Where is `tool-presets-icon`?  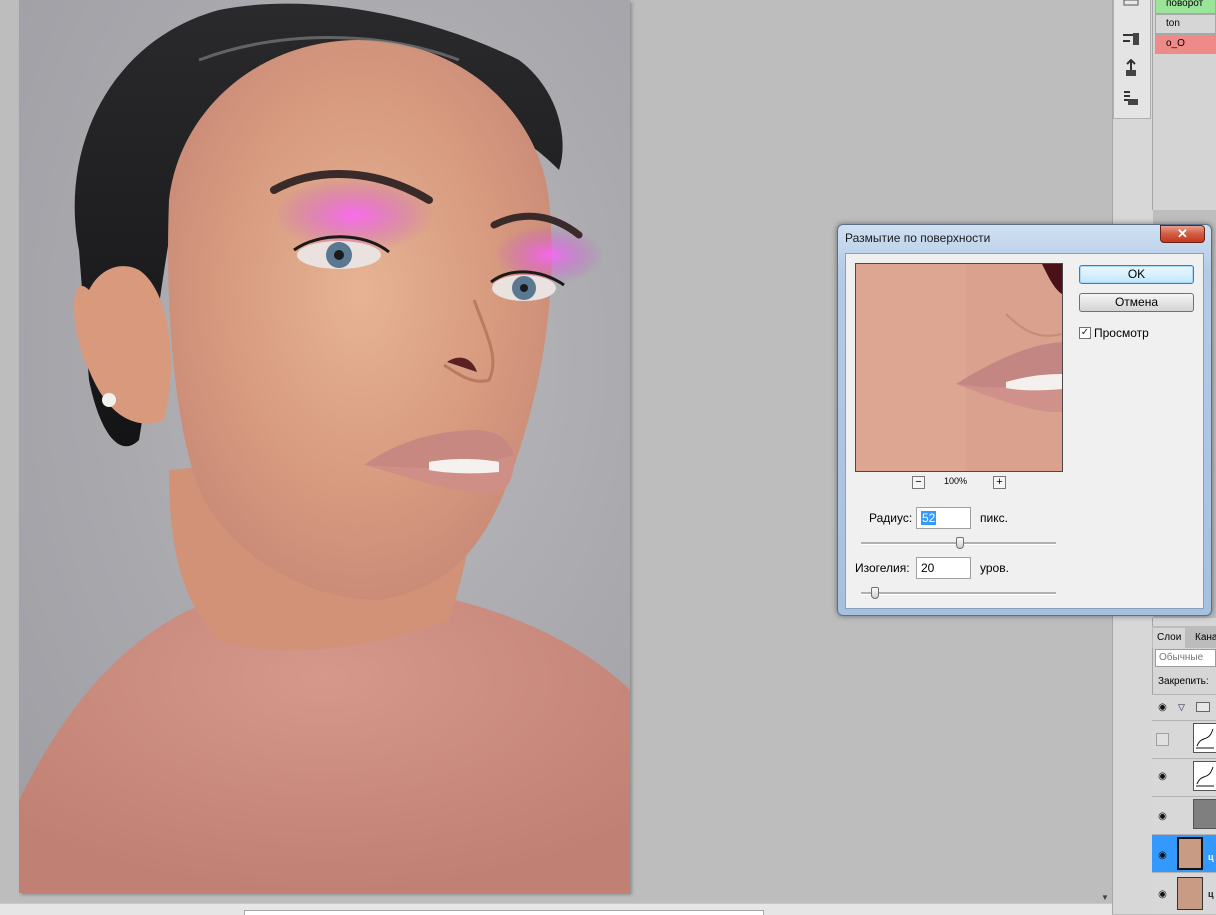
tool-presets-icon is located at coordinates (1131, 98).